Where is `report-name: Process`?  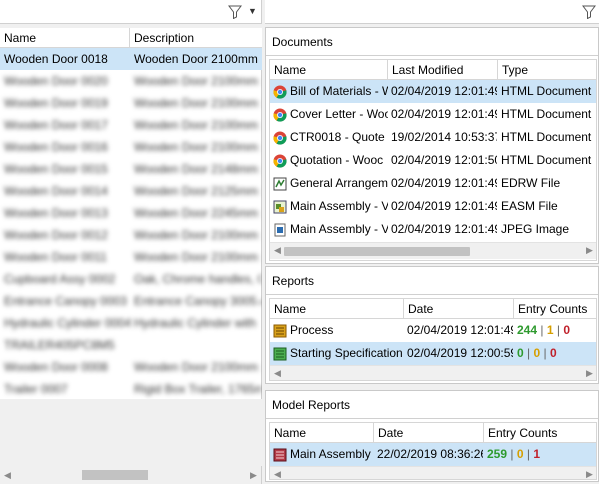
report-name: Process is located at coordinates (312, 330).